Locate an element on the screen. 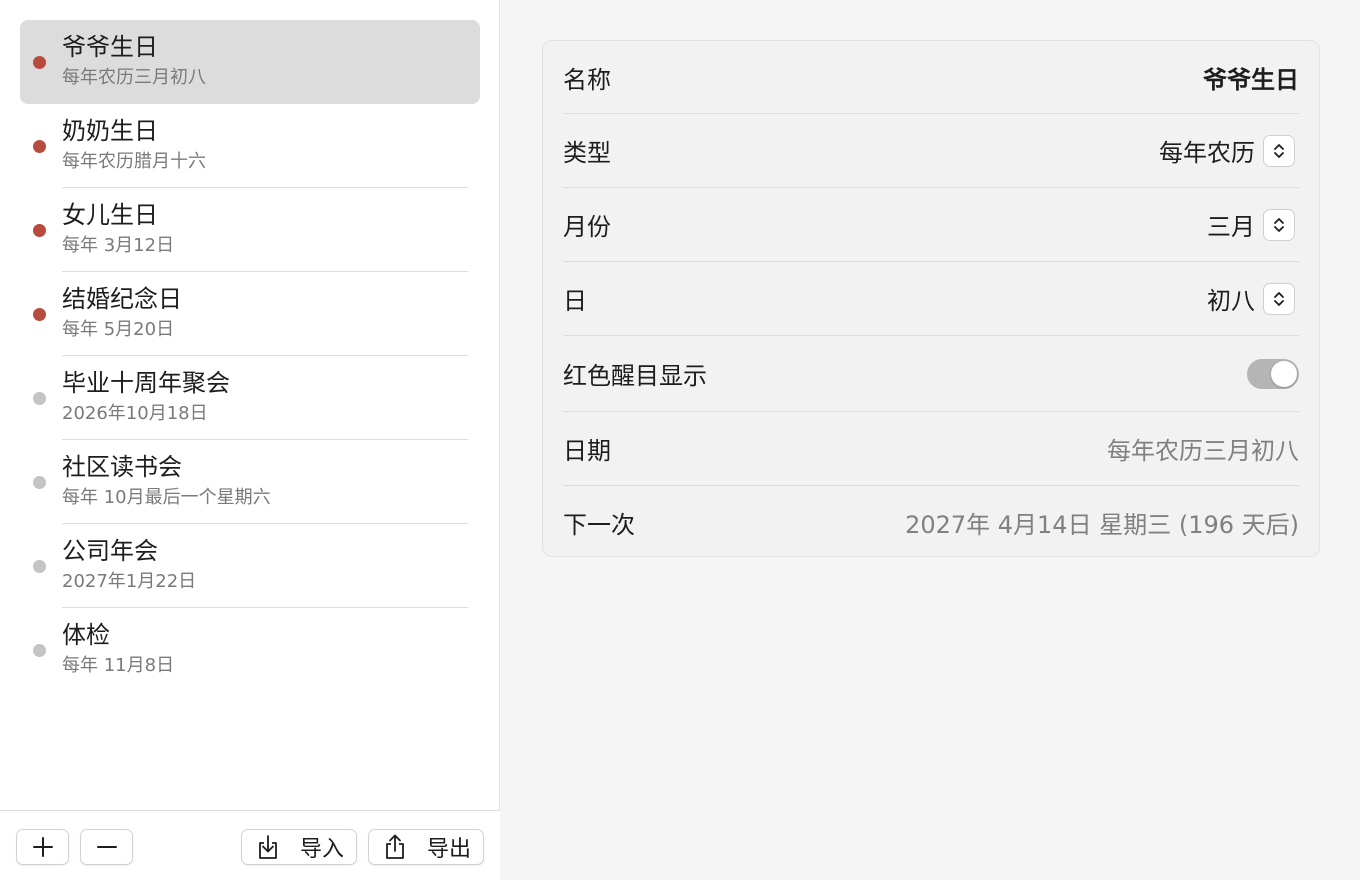  import-label: 导入 is located at coordinates (322, 849).